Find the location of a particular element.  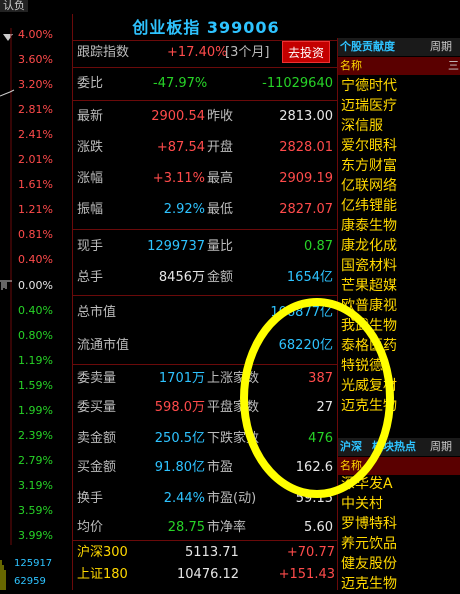

stats-label: 均价 is located at coordinates (90, 527).